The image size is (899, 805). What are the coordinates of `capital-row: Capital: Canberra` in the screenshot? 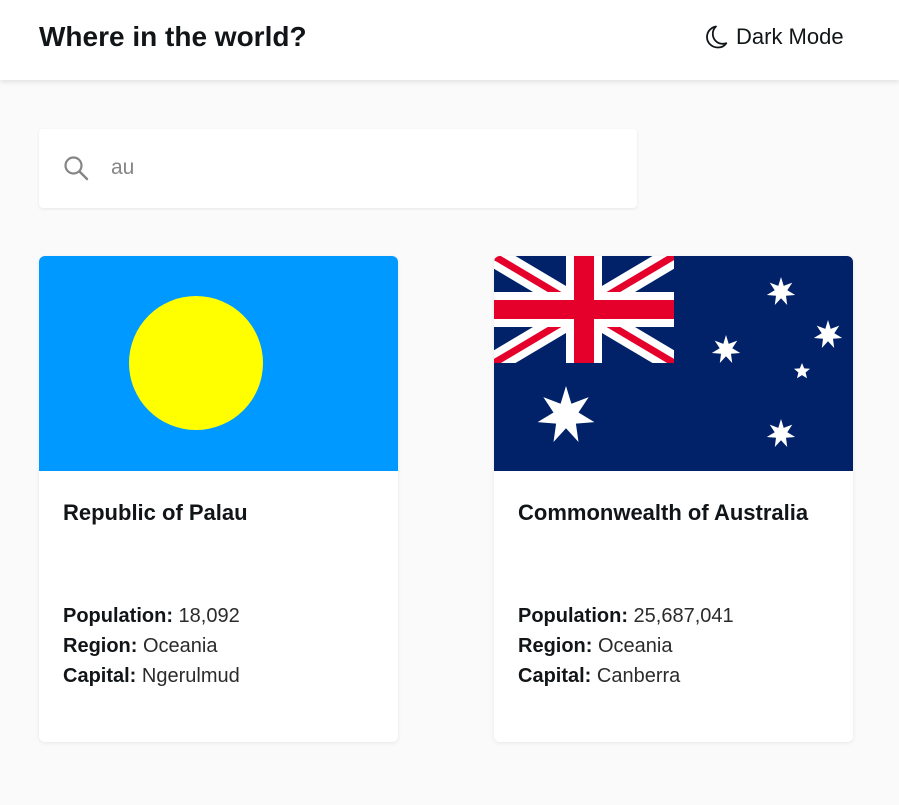 It's located at (678, 676).